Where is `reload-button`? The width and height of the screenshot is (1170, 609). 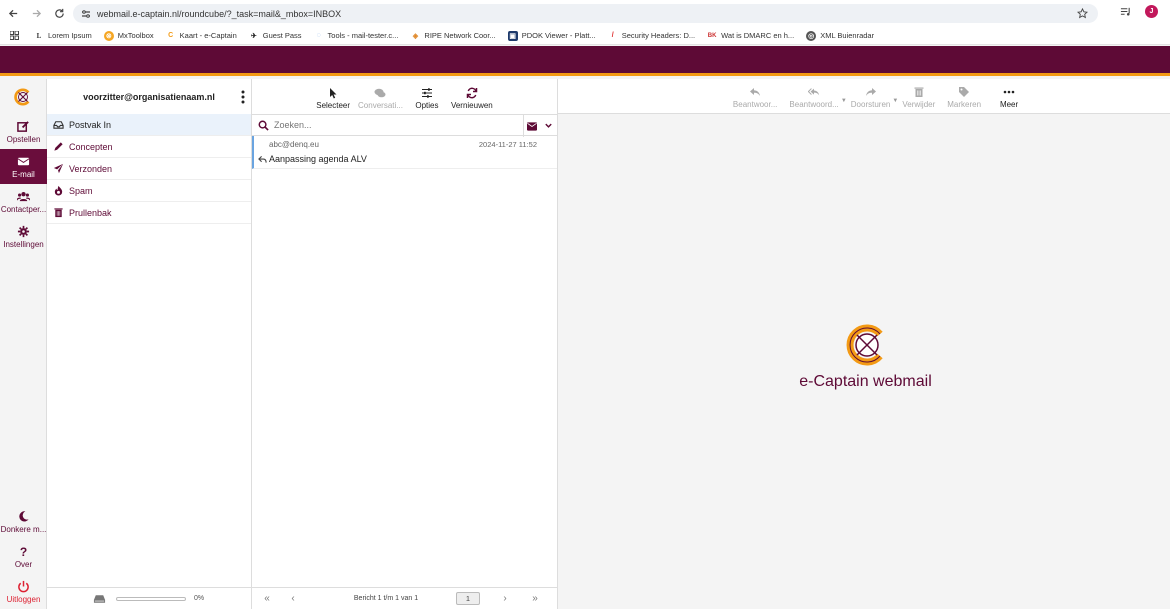
reload-button is located at coordinates (59, 14).